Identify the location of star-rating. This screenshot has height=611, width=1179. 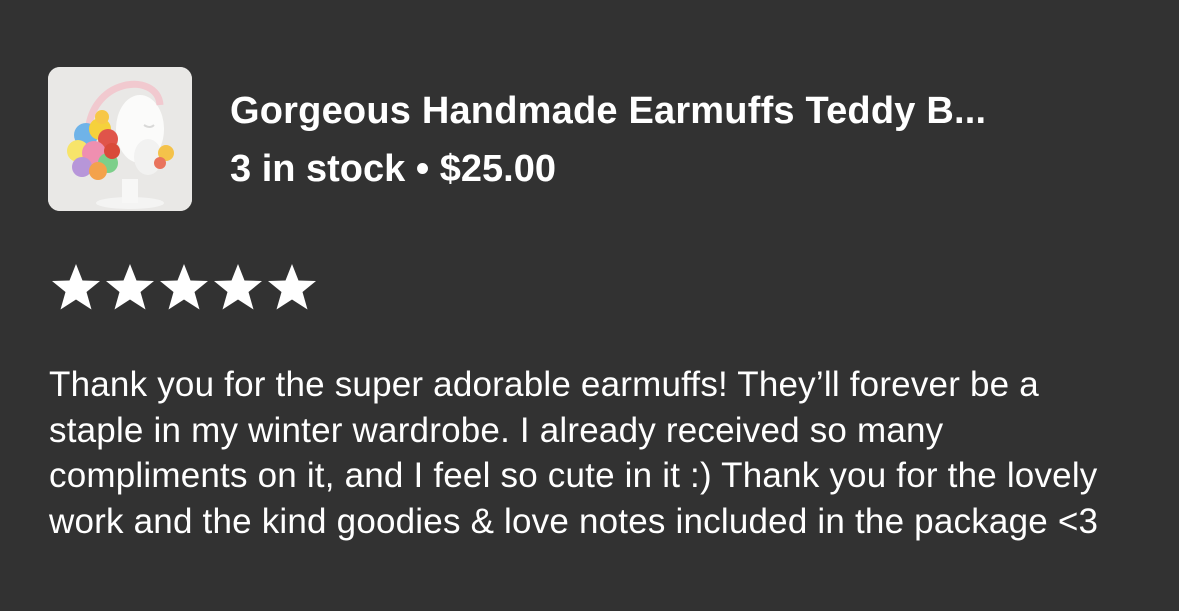
(184, 287).